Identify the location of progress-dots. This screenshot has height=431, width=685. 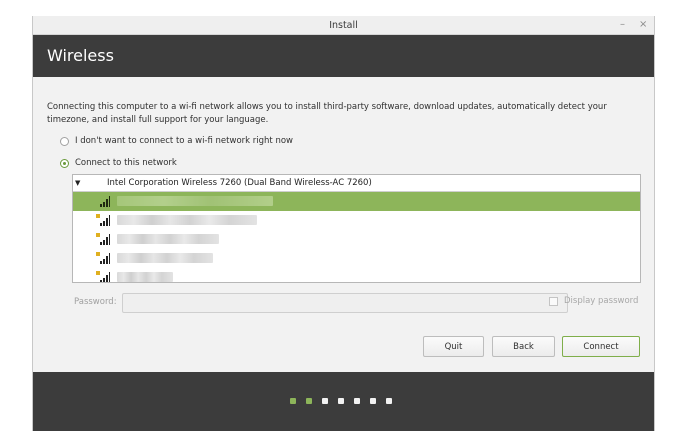
(341, 401).